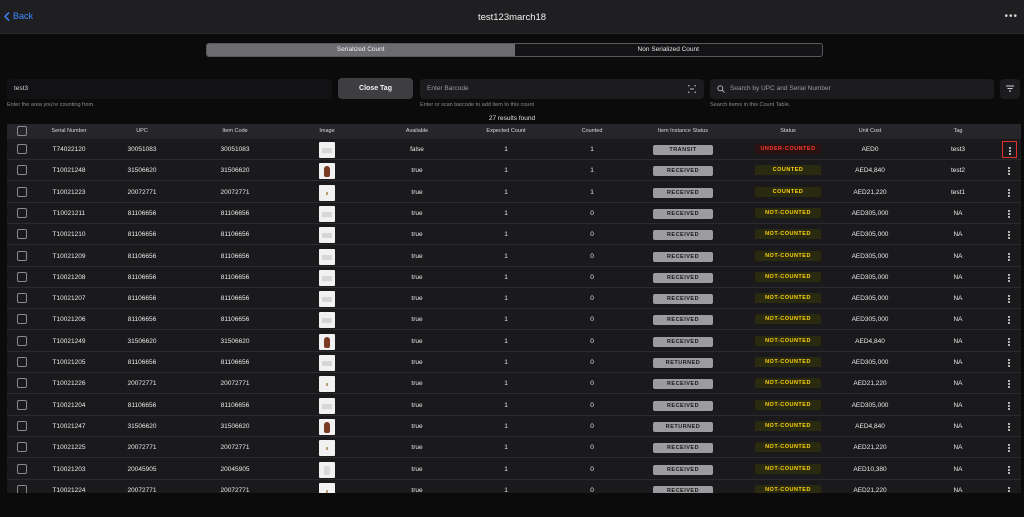 Image resolution: width=1024 pixels, height=517 pixels. Describe the element at coordinates (592, 448) in the screenshot. I see `counted-cell: 0` at that location.